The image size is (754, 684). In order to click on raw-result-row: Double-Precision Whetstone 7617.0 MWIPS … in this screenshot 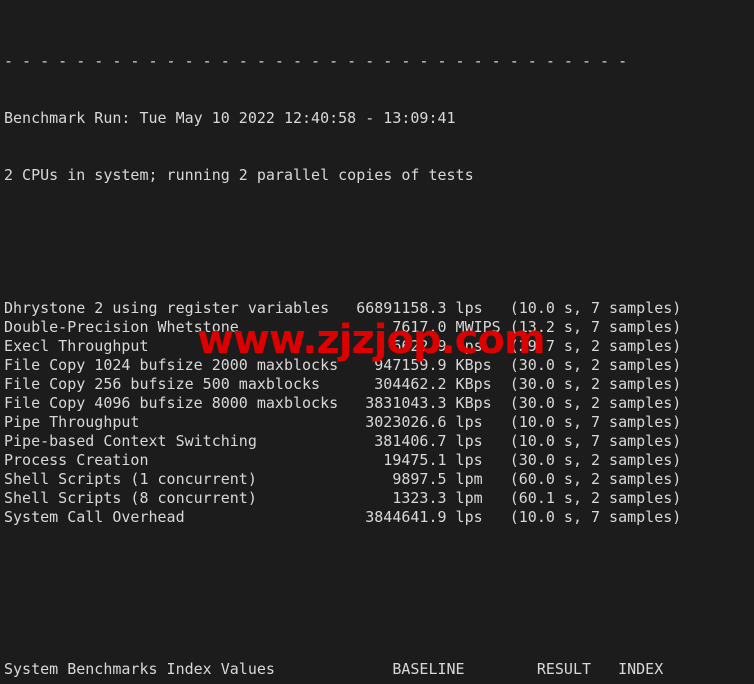, I will do `click(343, 327)`.